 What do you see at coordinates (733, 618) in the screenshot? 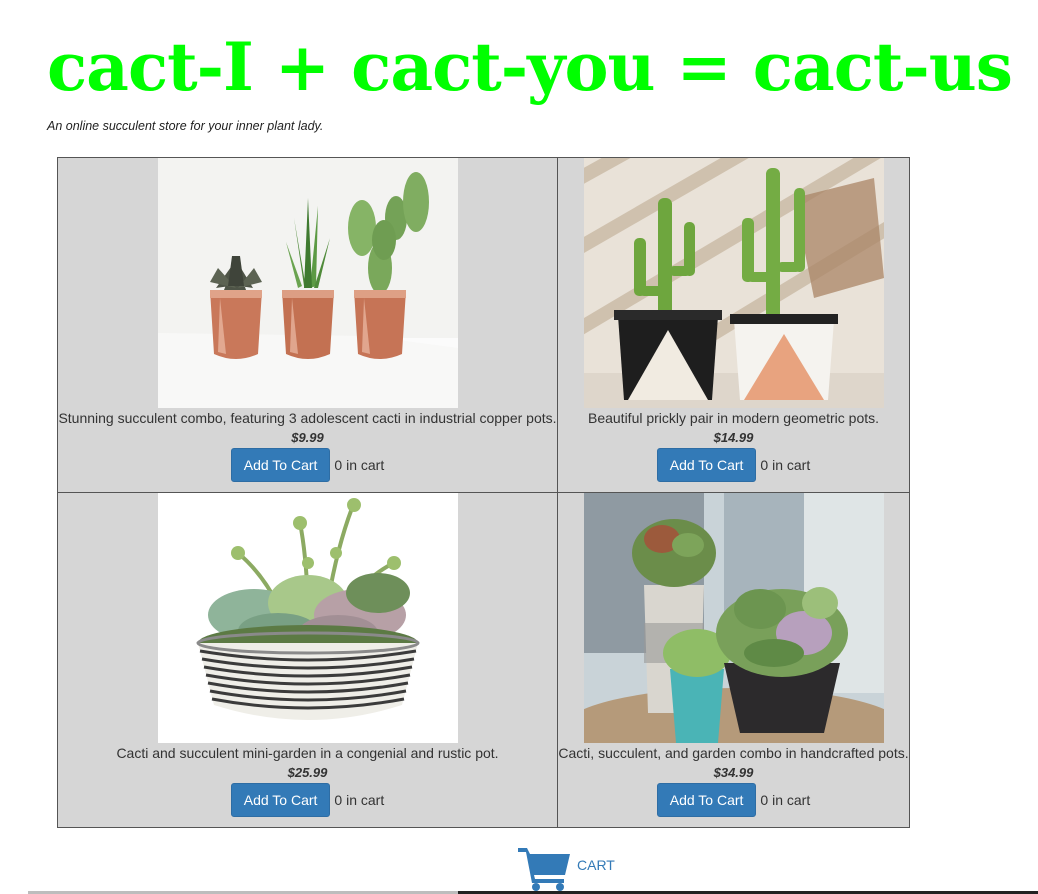
I see `handcrafted-pots-garden-photo` at bounding box center [733, 618].